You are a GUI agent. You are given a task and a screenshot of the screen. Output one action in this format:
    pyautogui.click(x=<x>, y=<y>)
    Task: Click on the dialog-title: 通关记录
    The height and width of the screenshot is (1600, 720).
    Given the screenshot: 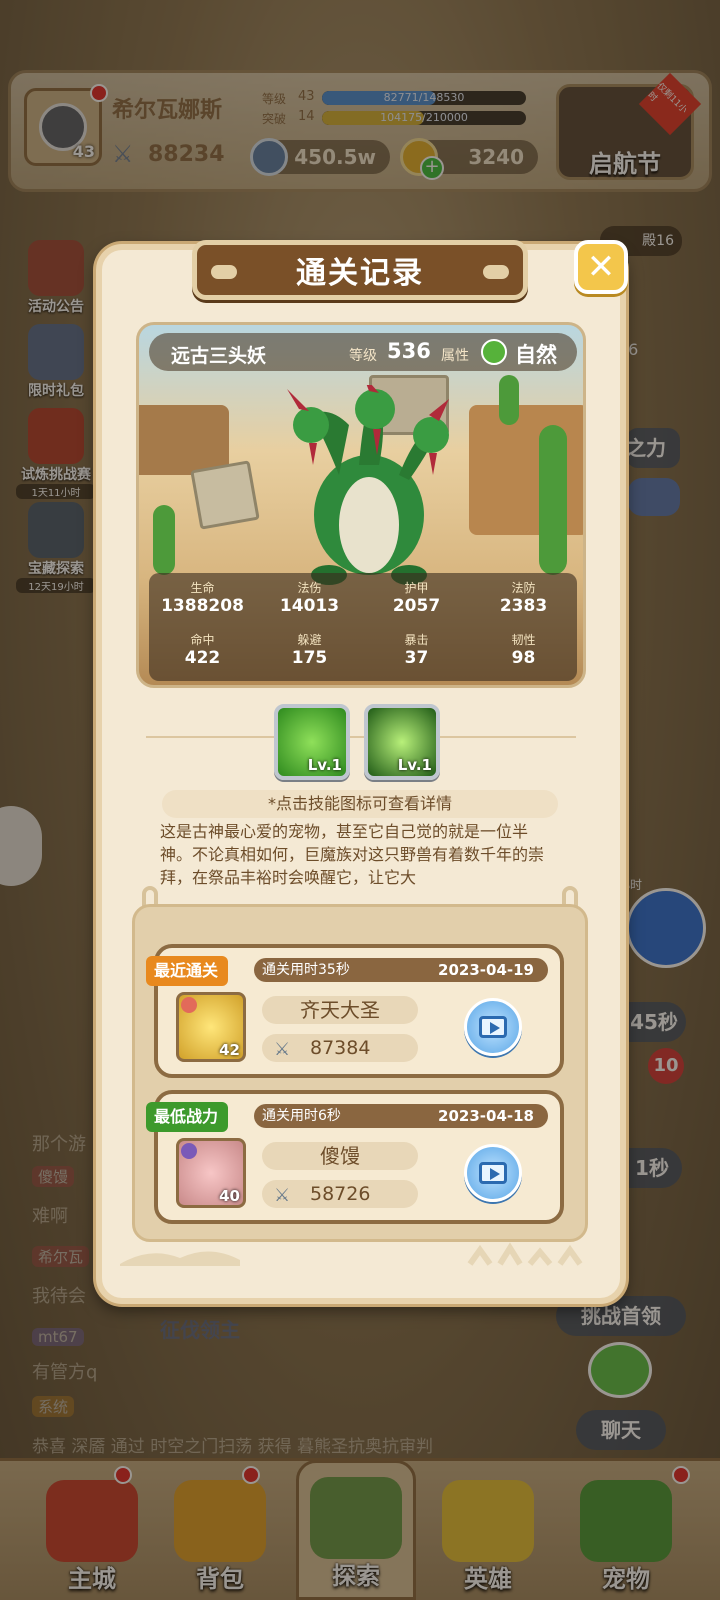 What is the action you would take?
    pyautogui.click(x=360, y=270)
    